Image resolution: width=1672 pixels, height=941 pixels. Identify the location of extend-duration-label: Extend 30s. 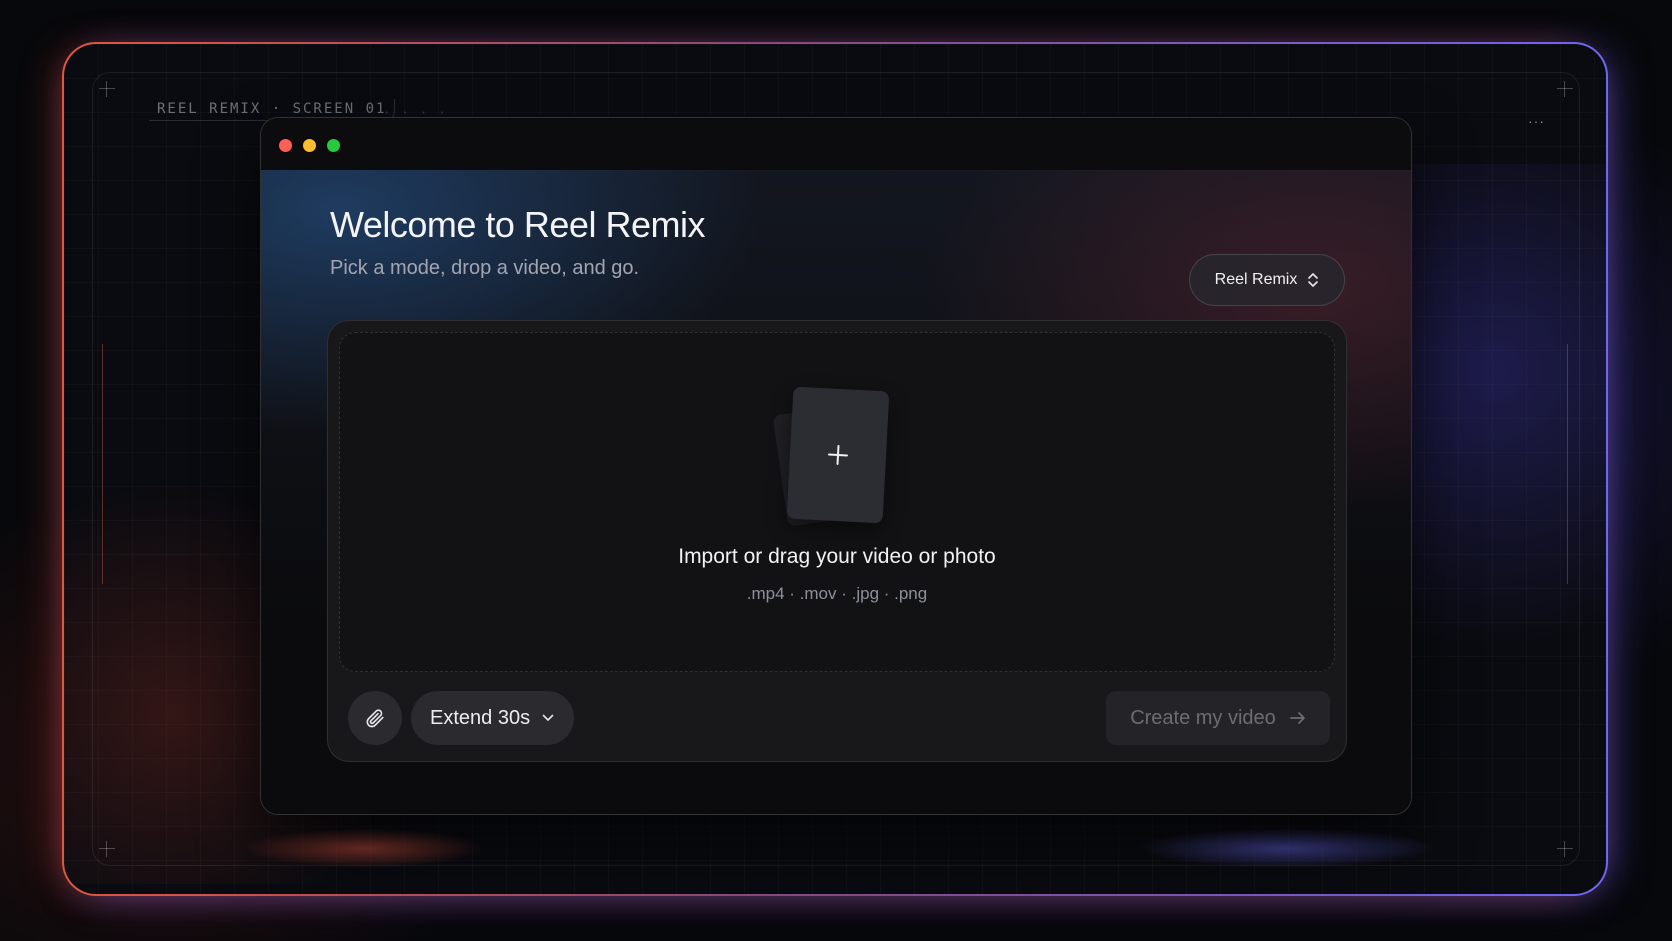
(480, 717).